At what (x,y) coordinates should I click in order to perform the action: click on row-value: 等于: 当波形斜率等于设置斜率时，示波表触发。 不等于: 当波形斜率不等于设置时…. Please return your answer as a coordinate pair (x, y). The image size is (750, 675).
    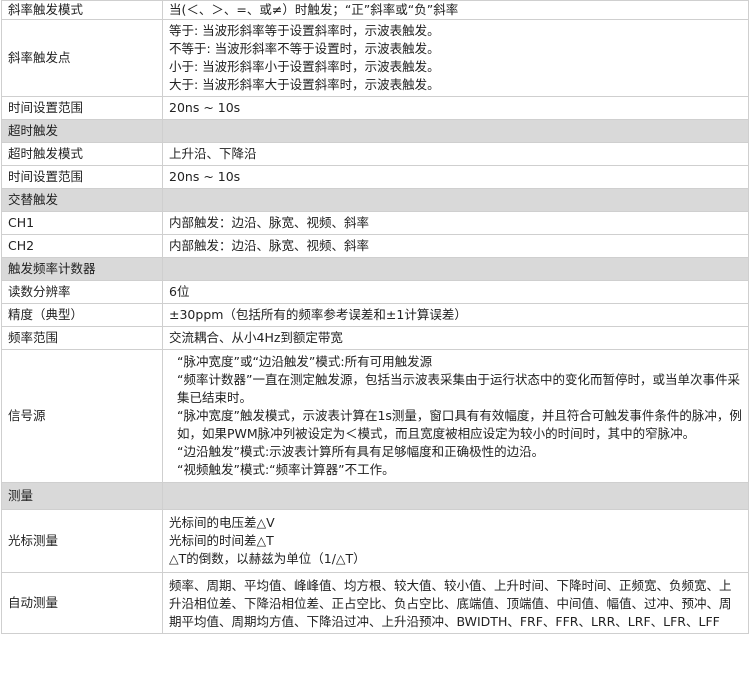
    Looking at the image, I should click on (455, 58).